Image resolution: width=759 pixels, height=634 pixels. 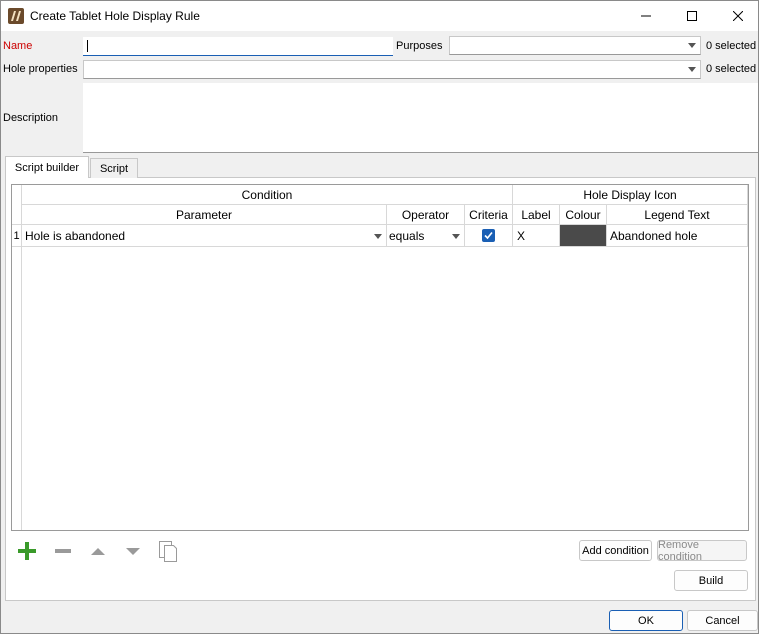 What do you see at coordinates (17, 388) in the screenshot?
I see `row-gutter` at bounding box center [17, 388].